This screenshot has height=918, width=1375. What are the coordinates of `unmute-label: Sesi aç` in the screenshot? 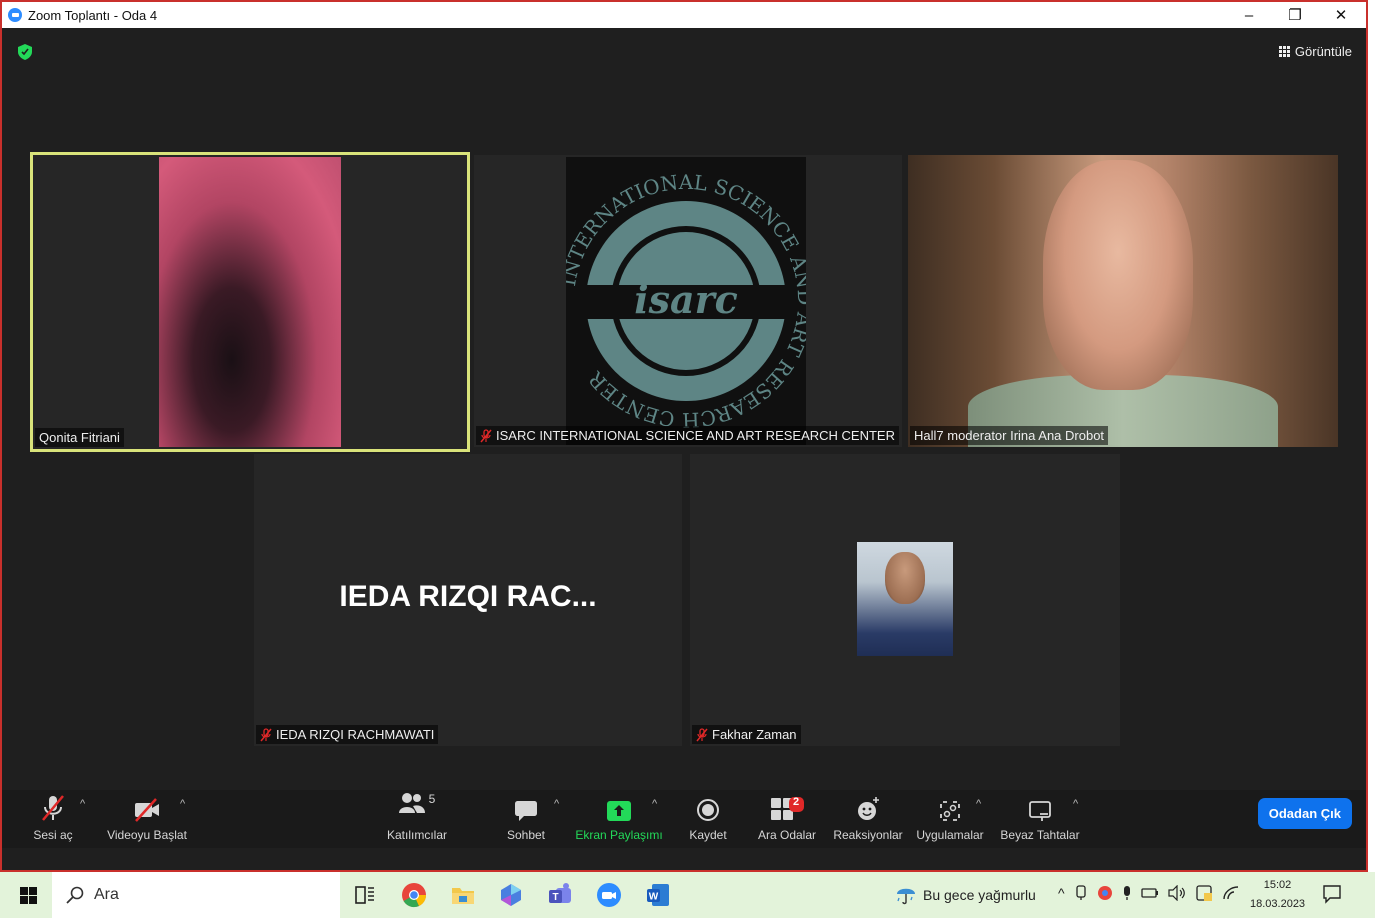 It's located at (53, 835).